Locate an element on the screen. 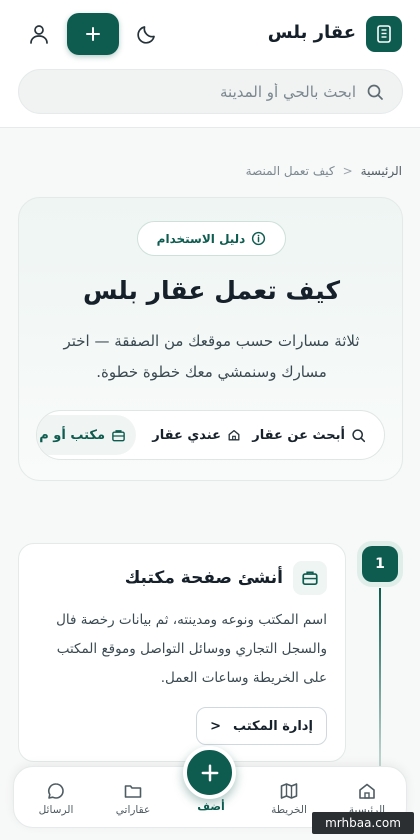 The width and height of the screenshot is (420, 840). theme-toggle-button is located at coordinates (147, 34).